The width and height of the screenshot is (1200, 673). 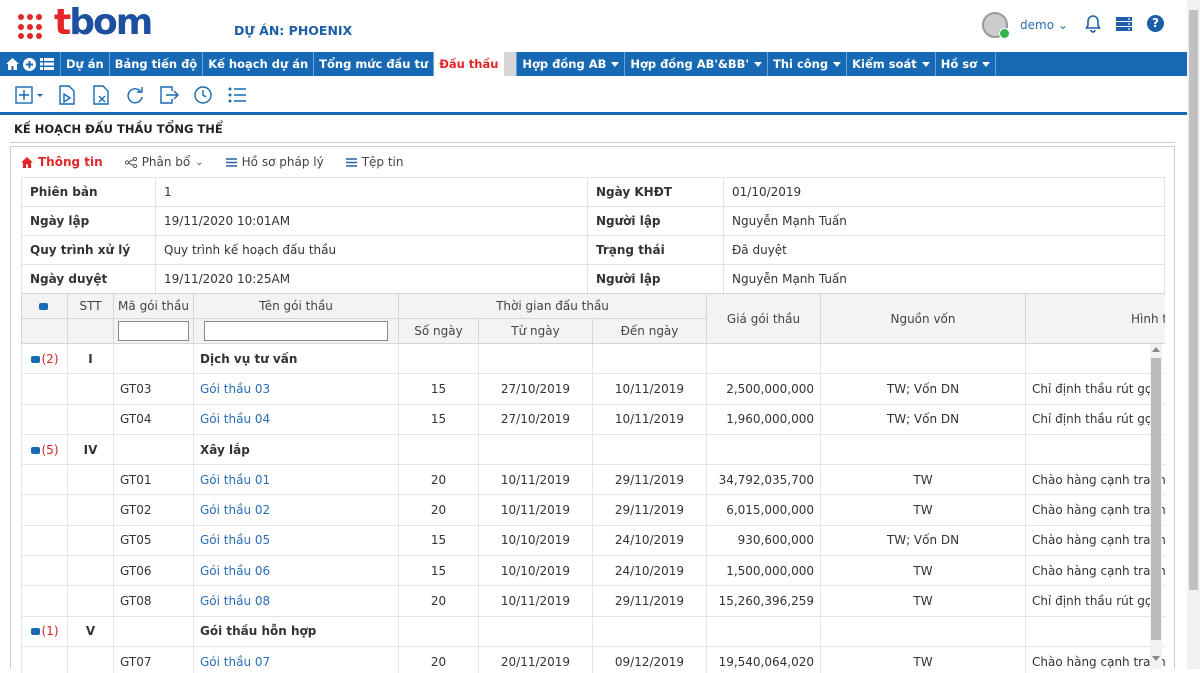 What do you see at coordinates (44, 358) in the screenshot?
I see `group-toggle: (2)` at bounding box center [44, 358].